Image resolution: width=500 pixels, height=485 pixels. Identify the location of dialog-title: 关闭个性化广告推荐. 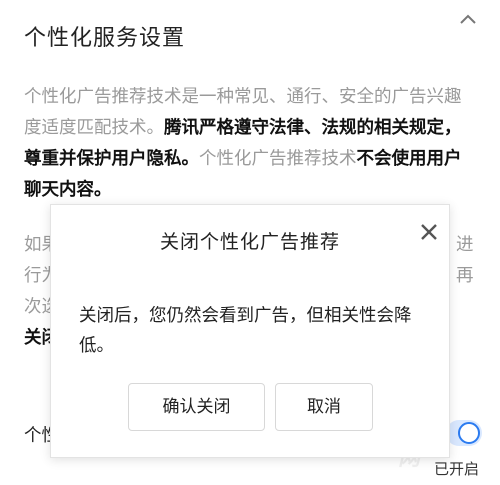
(249, 242).